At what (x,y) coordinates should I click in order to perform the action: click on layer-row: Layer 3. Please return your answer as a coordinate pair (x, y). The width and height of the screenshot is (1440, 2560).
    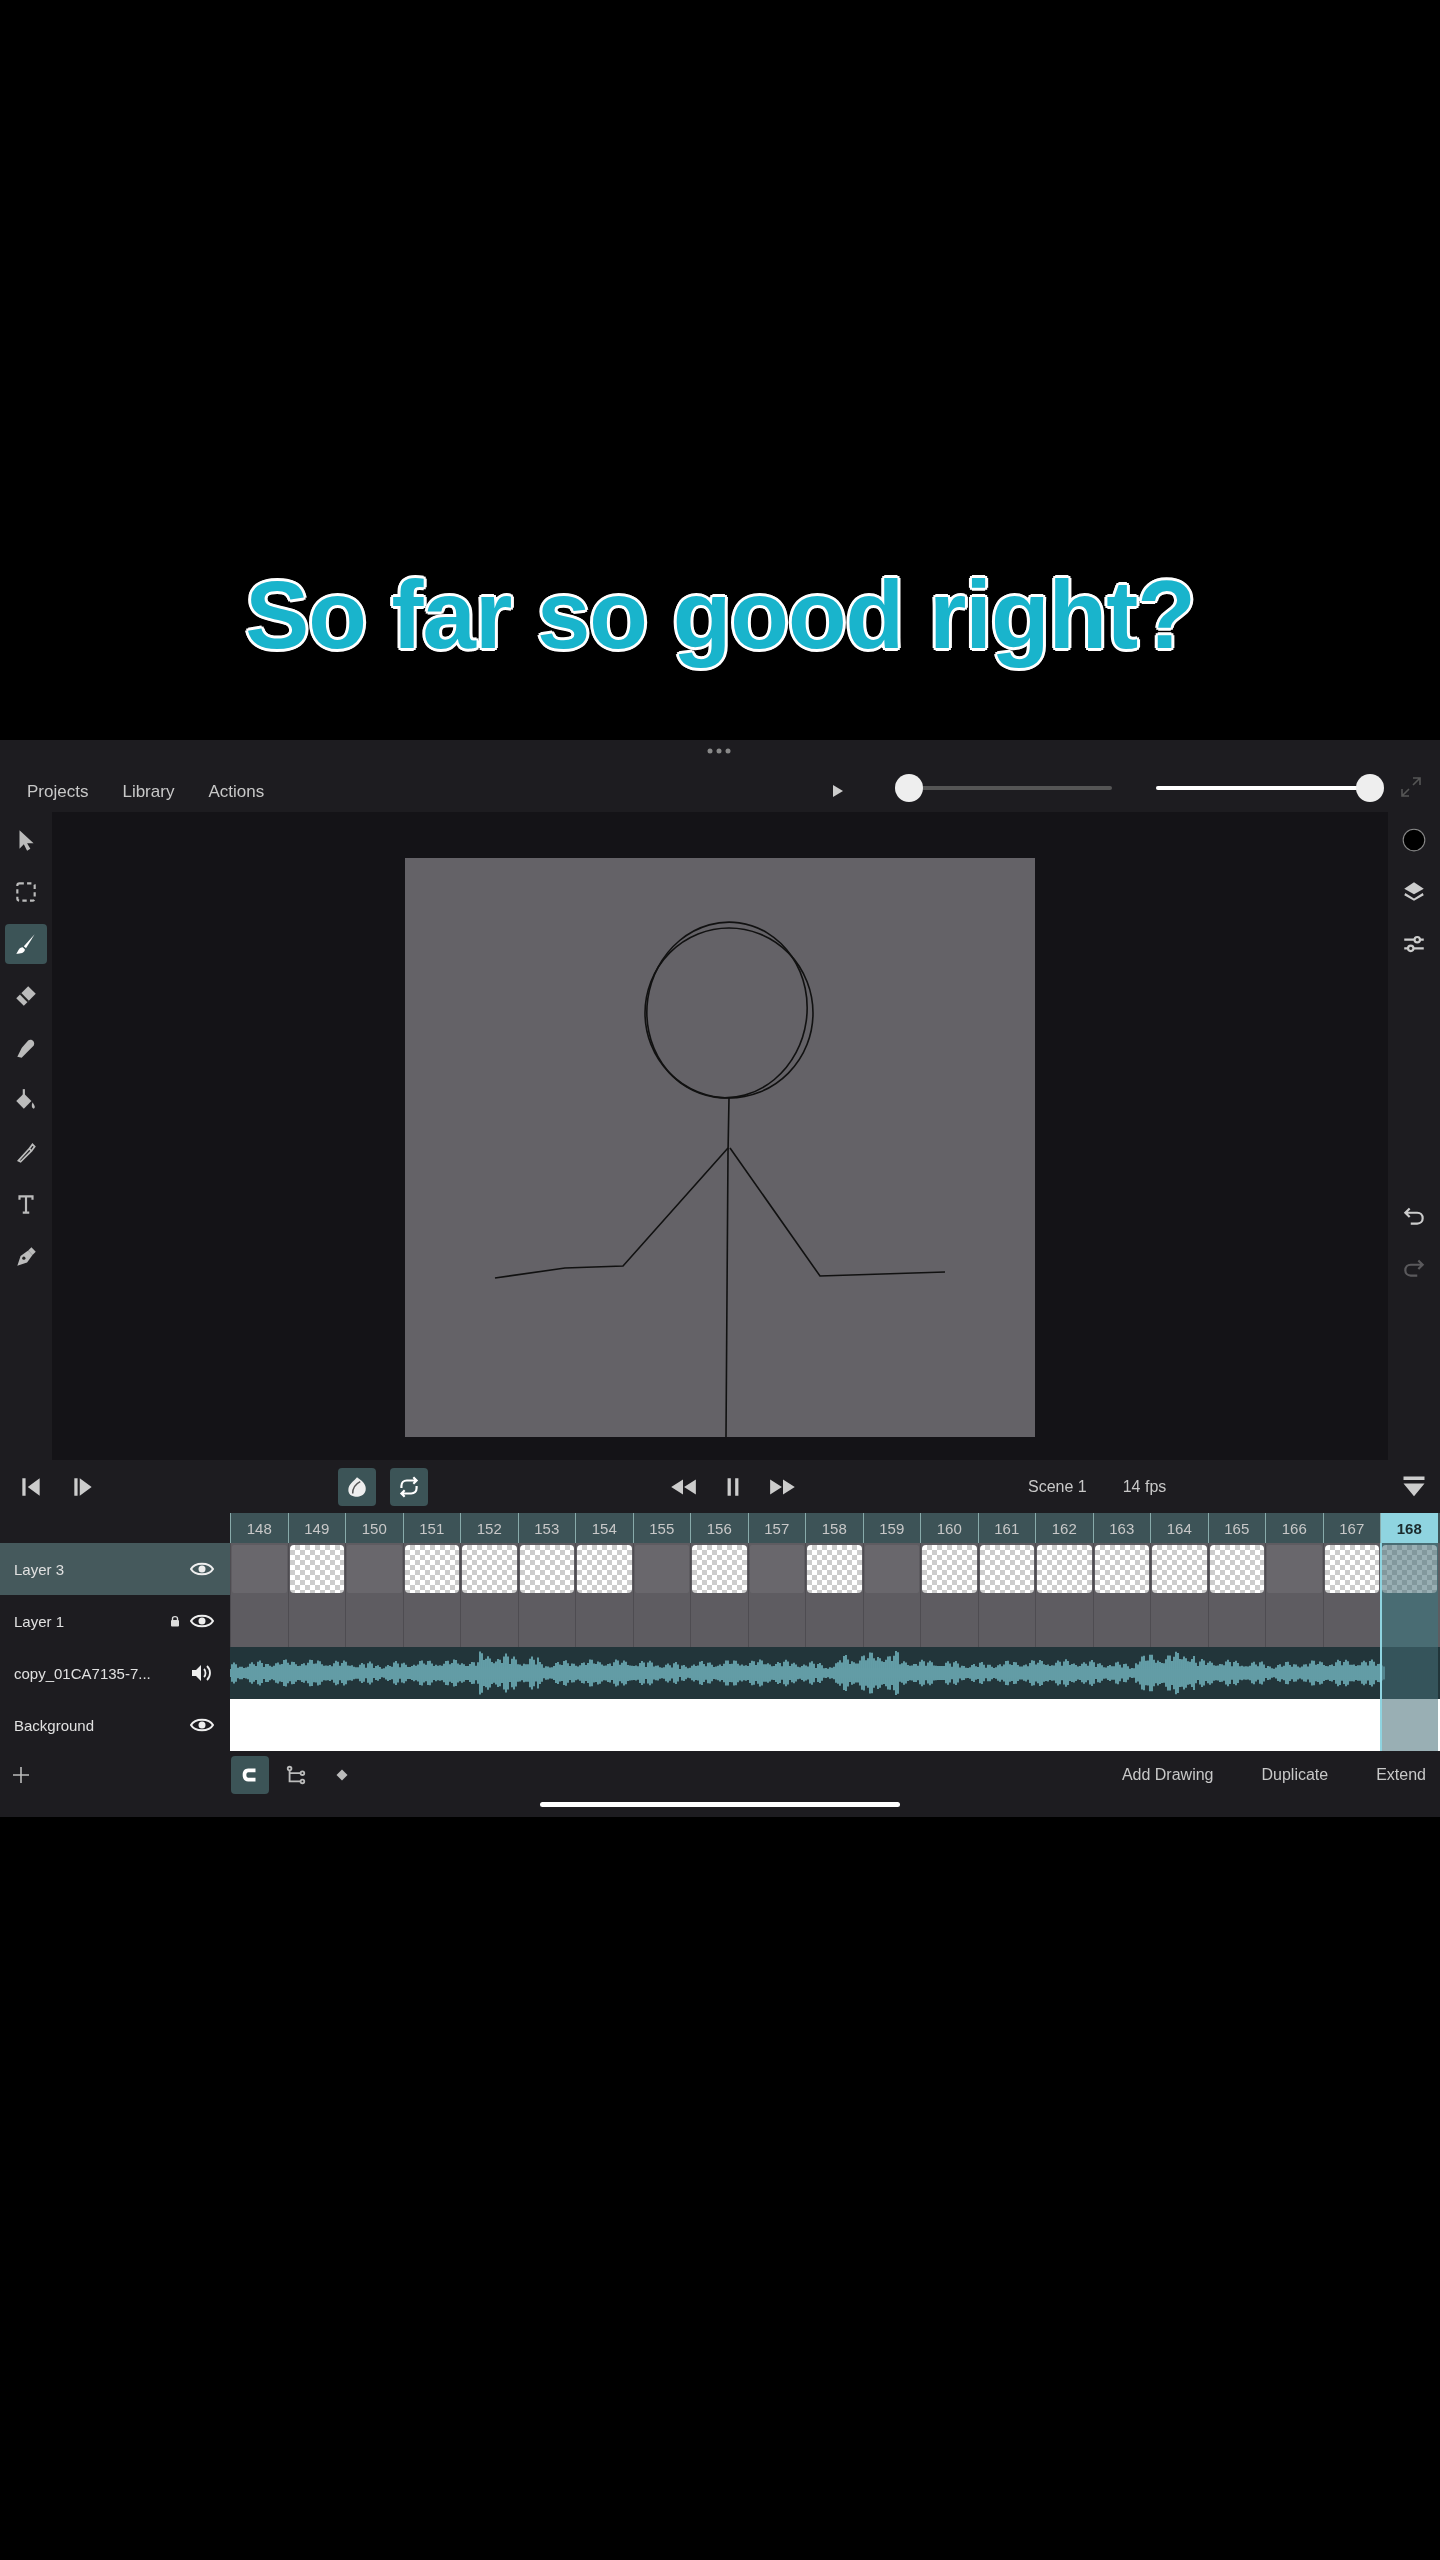
    Looking at the image, I should click on (115, 1569).